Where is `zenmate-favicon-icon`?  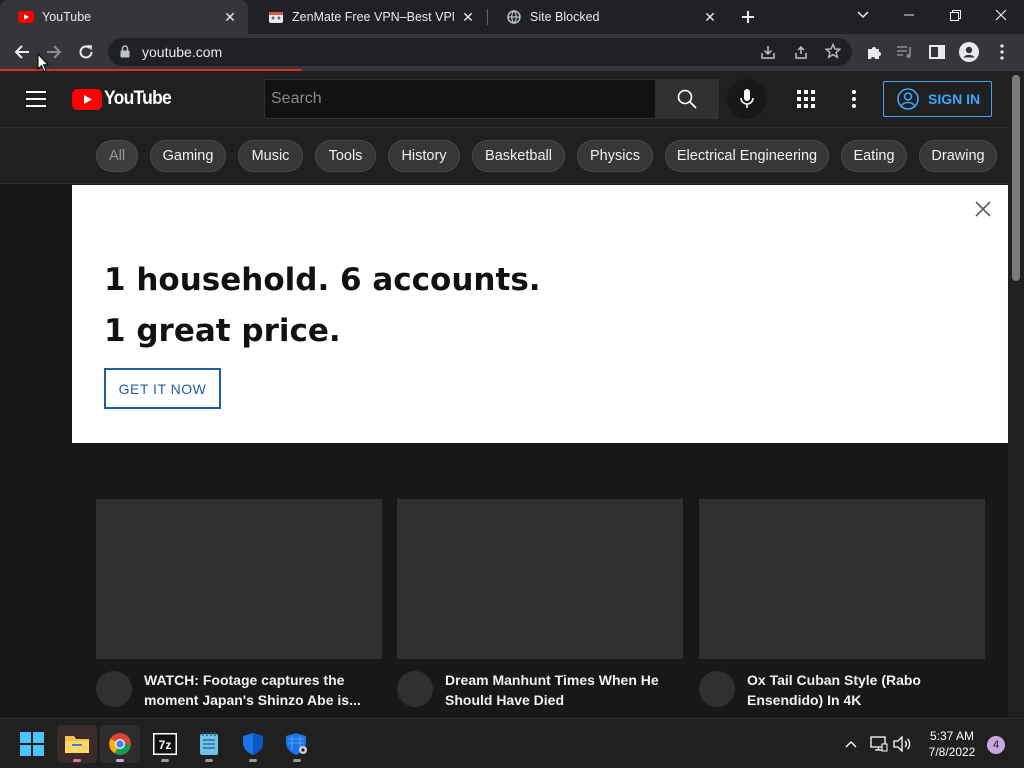 zenmate-favicon-icon is located at coordinates (276, 17).